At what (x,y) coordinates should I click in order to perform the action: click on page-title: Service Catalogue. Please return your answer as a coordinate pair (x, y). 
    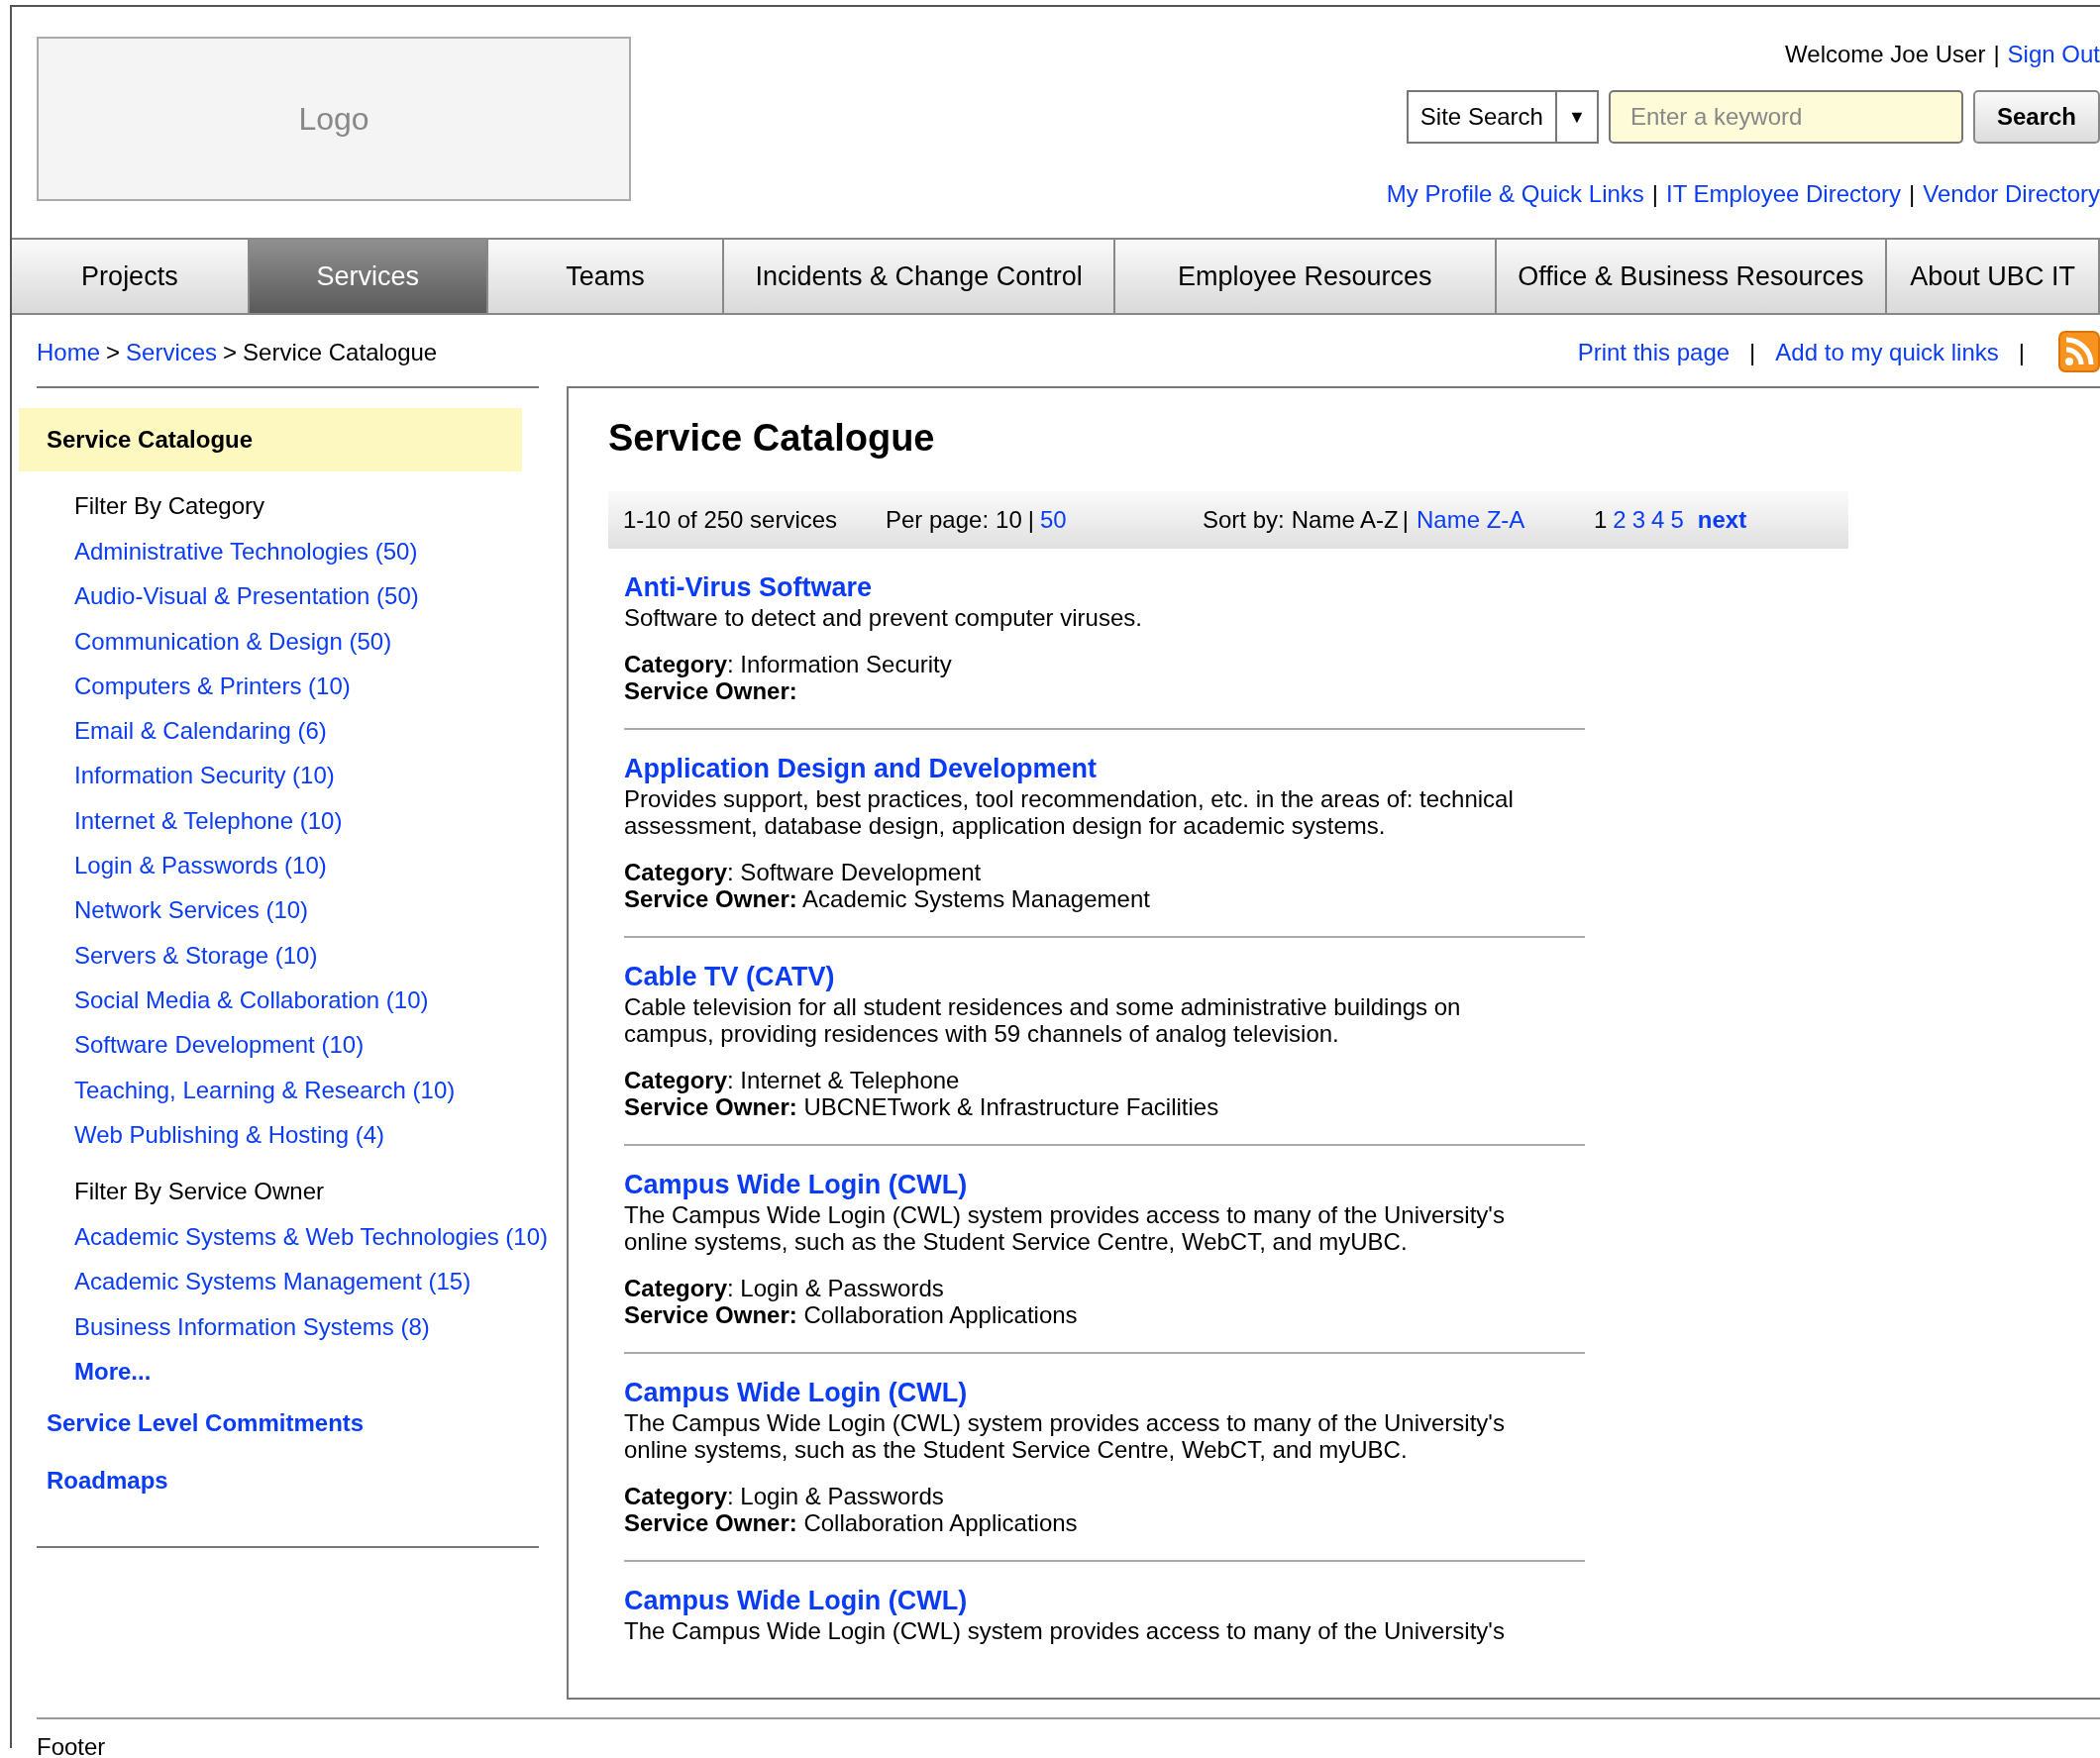
    Looking at the image, I should click on (772, 438).